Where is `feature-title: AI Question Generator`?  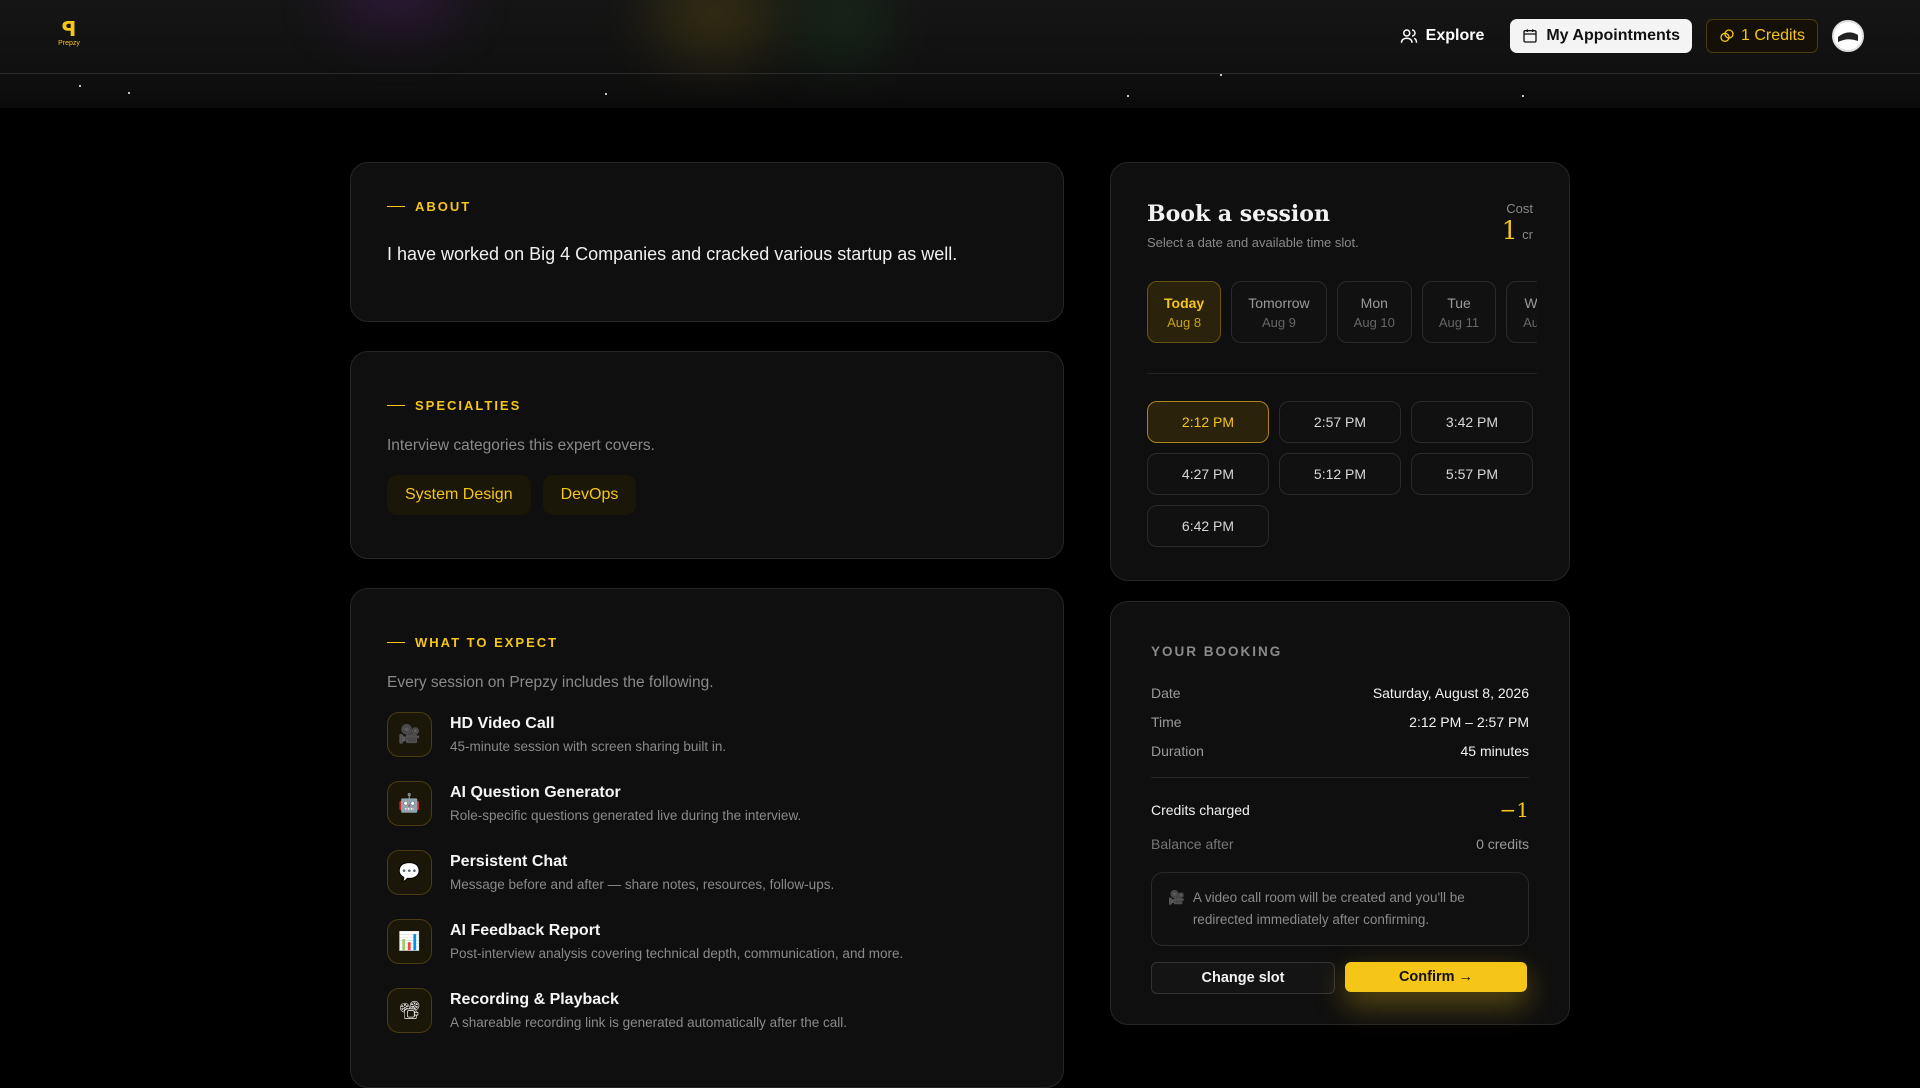
feature-title: AI Question Generator is located at coordinates (535, 792).